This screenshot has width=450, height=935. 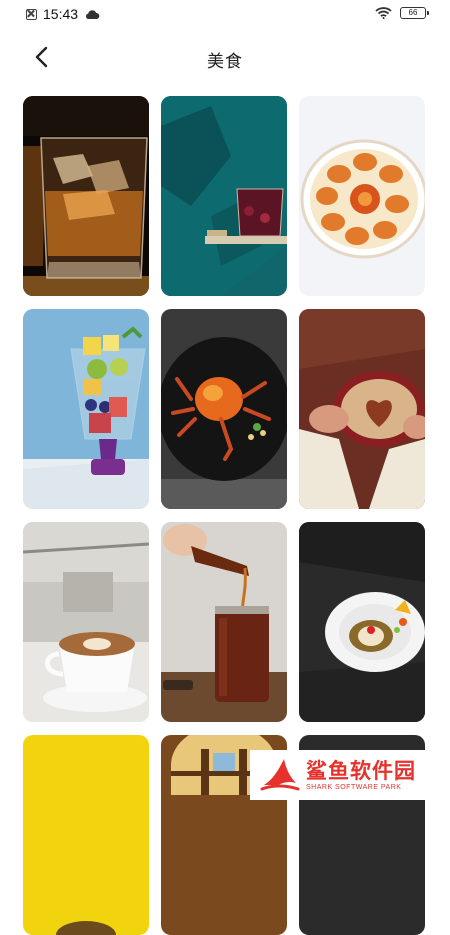 I want to click on fruit-parfait-photo, so click(x=86, y=409).